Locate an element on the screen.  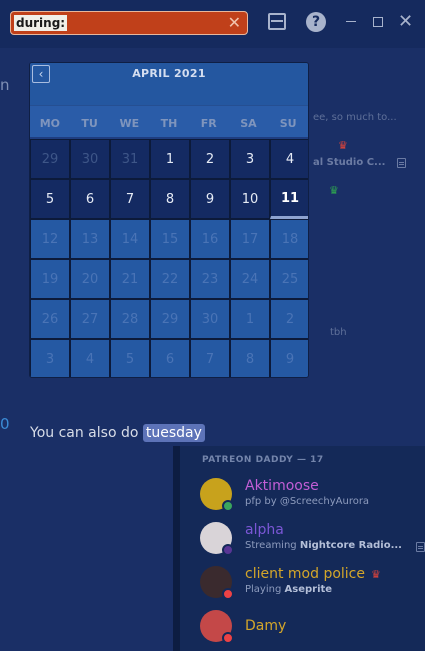
member-name: alpha is located at coordinates (264, 530).